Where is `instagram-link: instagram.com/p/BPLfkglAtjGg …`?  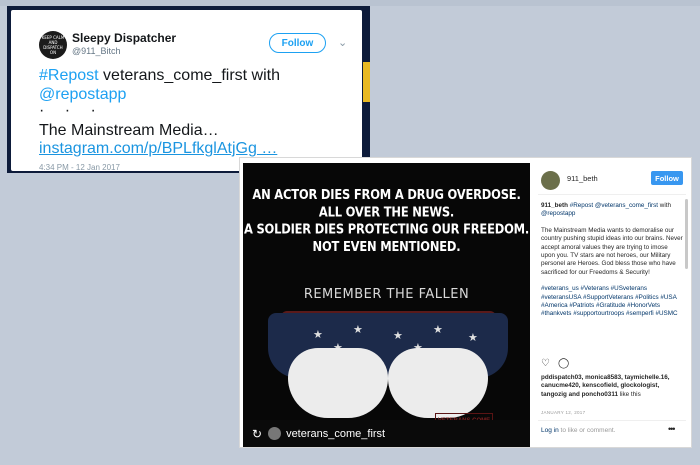 instagram-link: instagram.com/p/BPLfkglAtjGg … is located at coordinates (158, 149).